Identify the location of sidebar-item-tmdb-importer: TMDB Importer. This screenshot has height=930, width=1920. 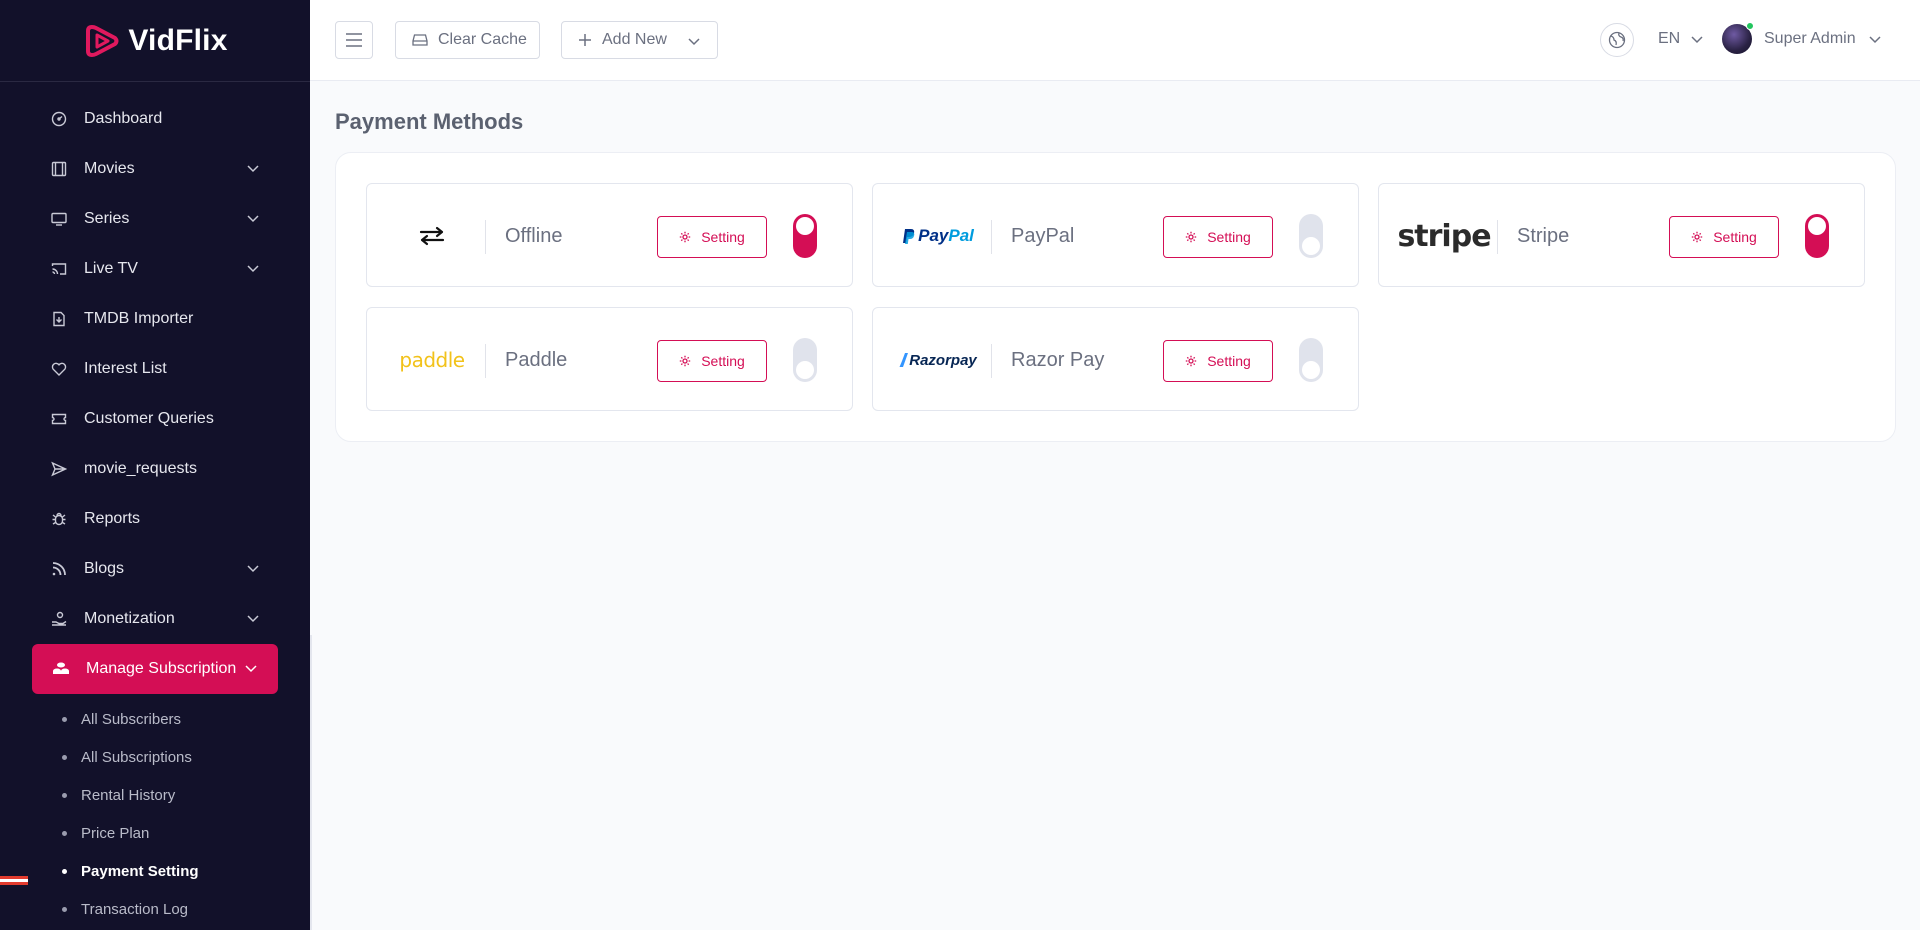
(155, 319).